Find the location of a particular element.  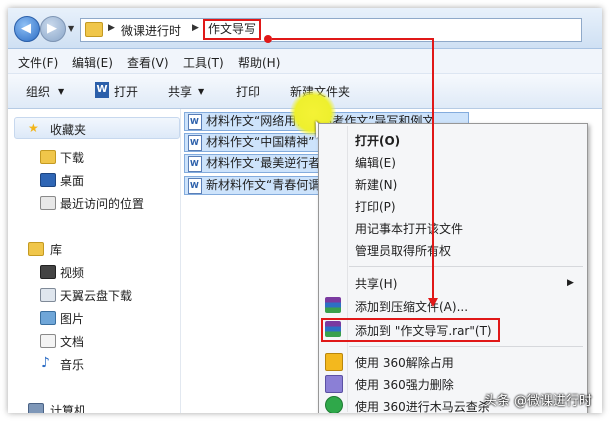

ctx-open: 打开(O) is located at coordinates (377, 140).